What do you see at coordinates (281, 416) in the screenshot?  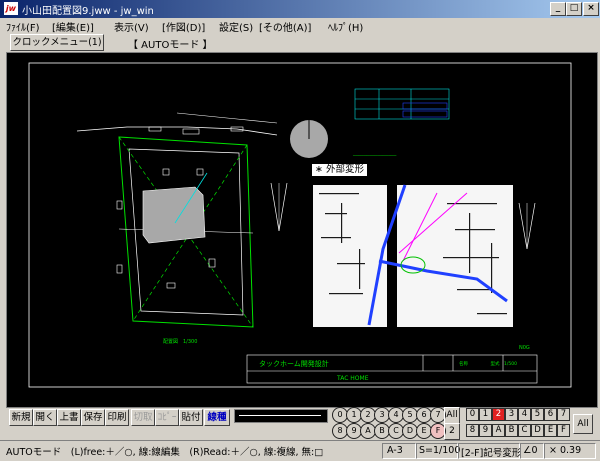 I see `linetype-preview` at bounding box center [281, 416].